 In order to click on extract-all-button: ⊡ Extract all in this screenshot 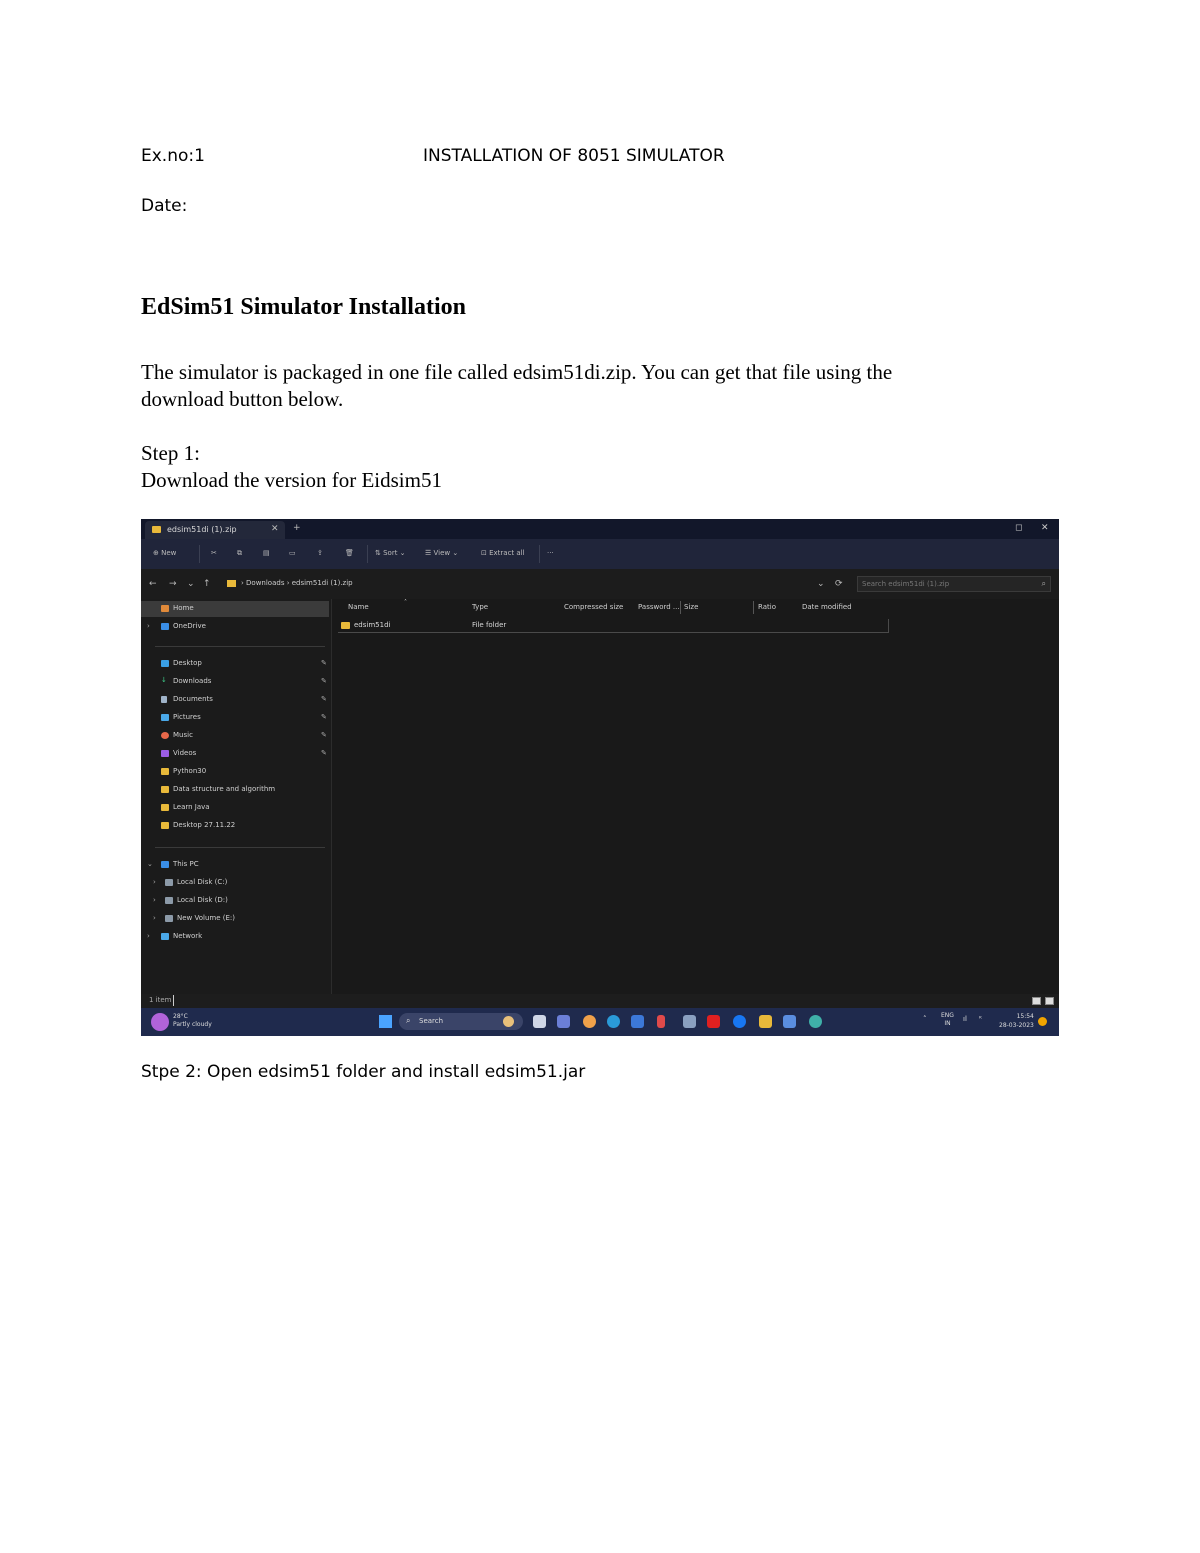, I will do `click(503, 553)`.